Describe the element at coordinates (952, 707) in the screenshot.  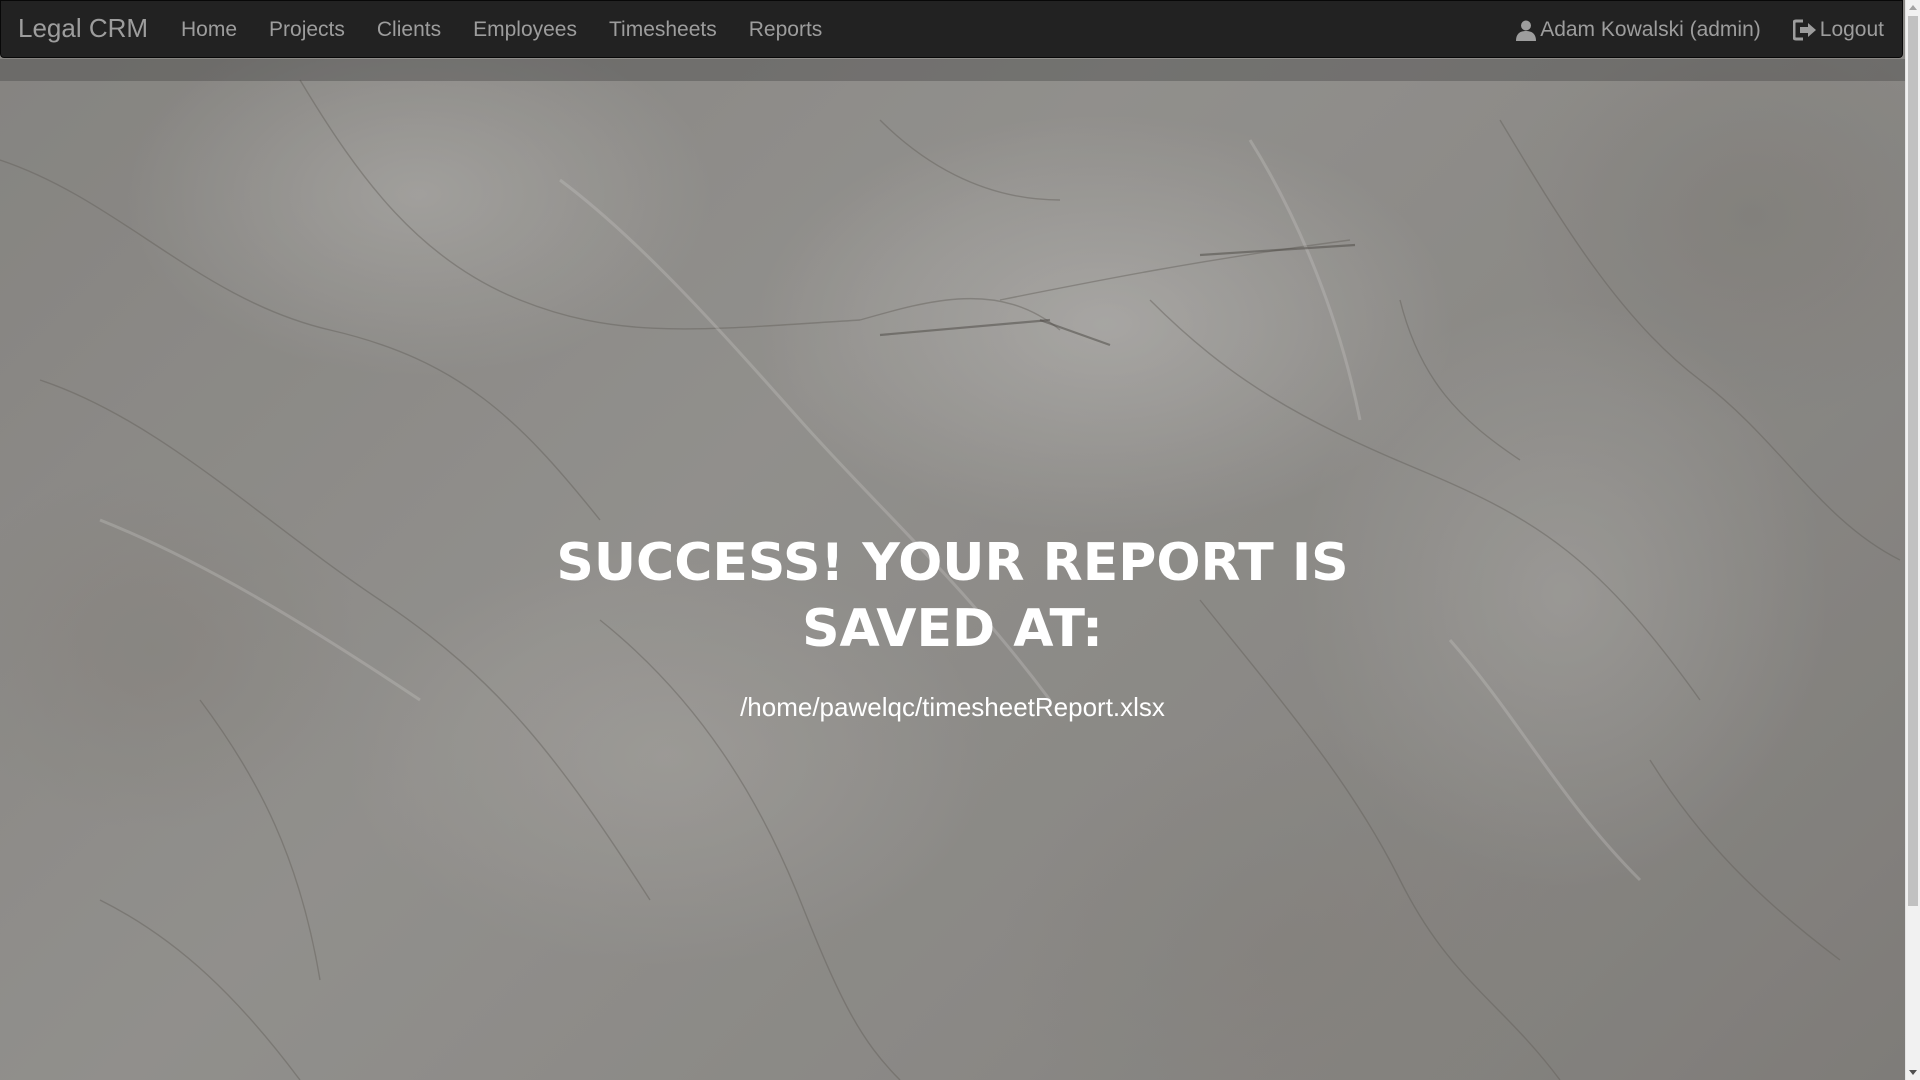
I see `report-file-path: /home/pawelqc/timesheetReport.xlsx` at that location.